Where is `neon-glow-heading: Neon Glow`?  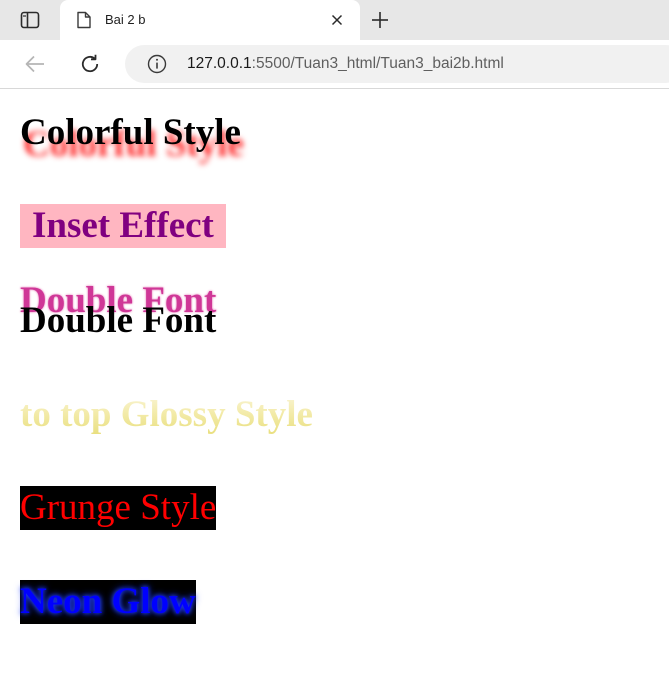
neon-glow-heading: Neon Glow is located at coordinates (108, 602).